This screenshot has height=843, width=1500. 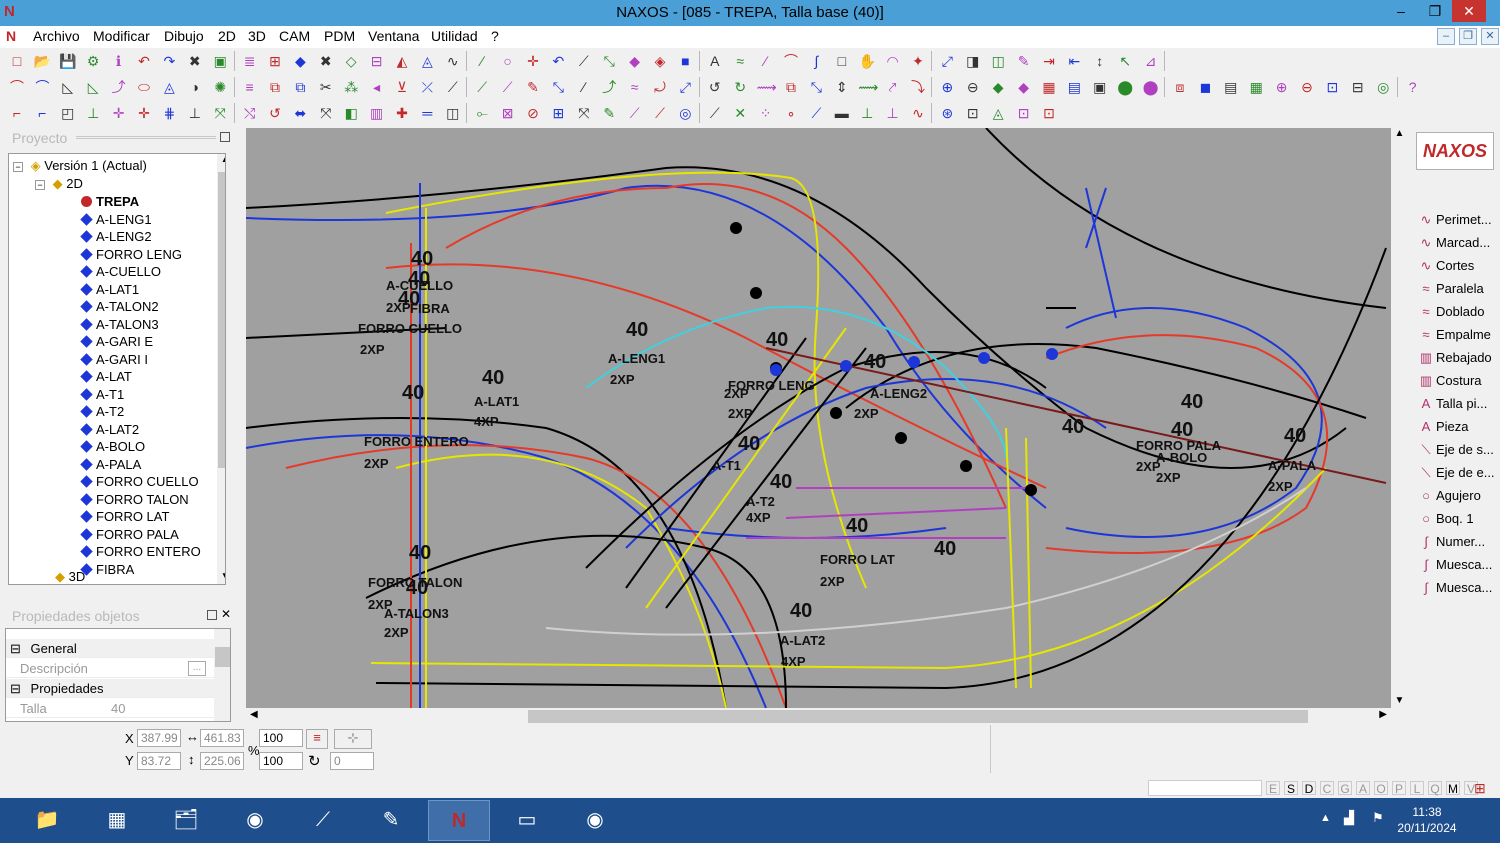 What do you see at coordinates (226, 614) in the screenshot?
I see `panel-close-icon: ✕` at bounding box center [226, 614].